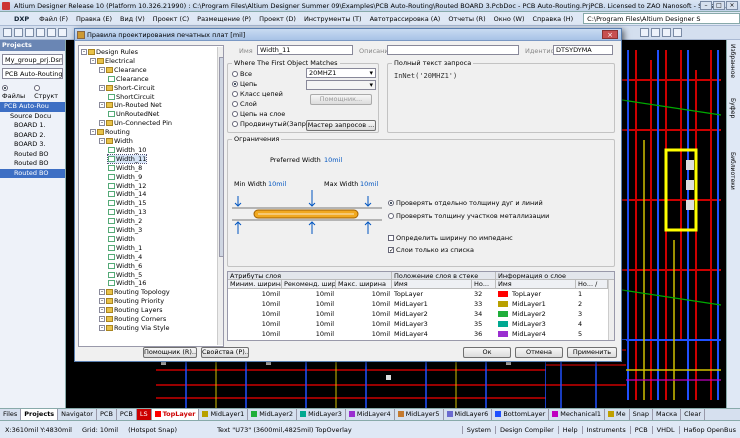 The image size is (740, 438). Describe the element at coordinates (364, 284) in the screenshot. I see `column-header: Макс. ширина` at that location.